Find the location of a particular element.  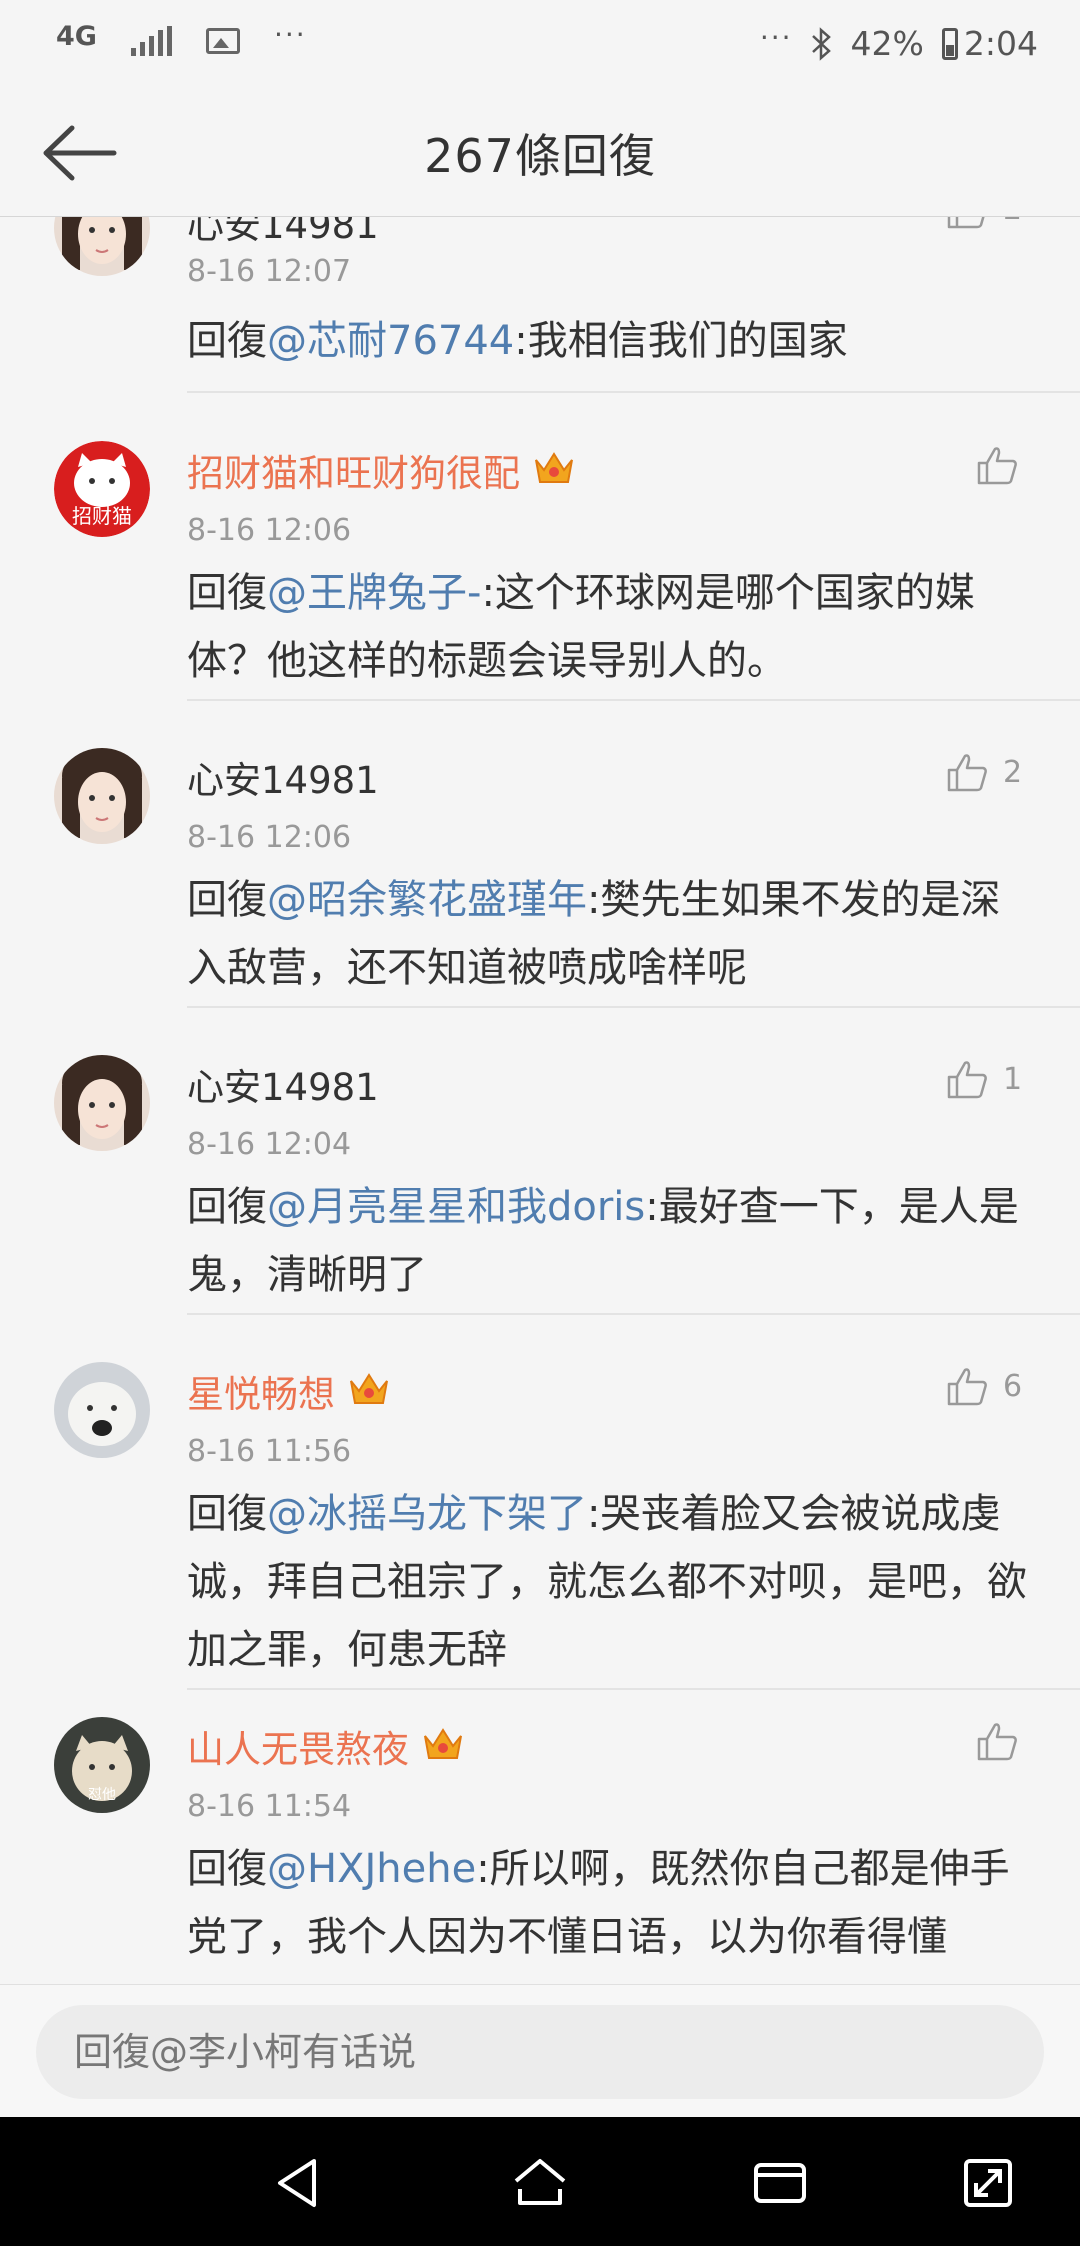

comment-text: 回復@芯耐76744:我相信我们的国家 is located at coordinates (607, 341).